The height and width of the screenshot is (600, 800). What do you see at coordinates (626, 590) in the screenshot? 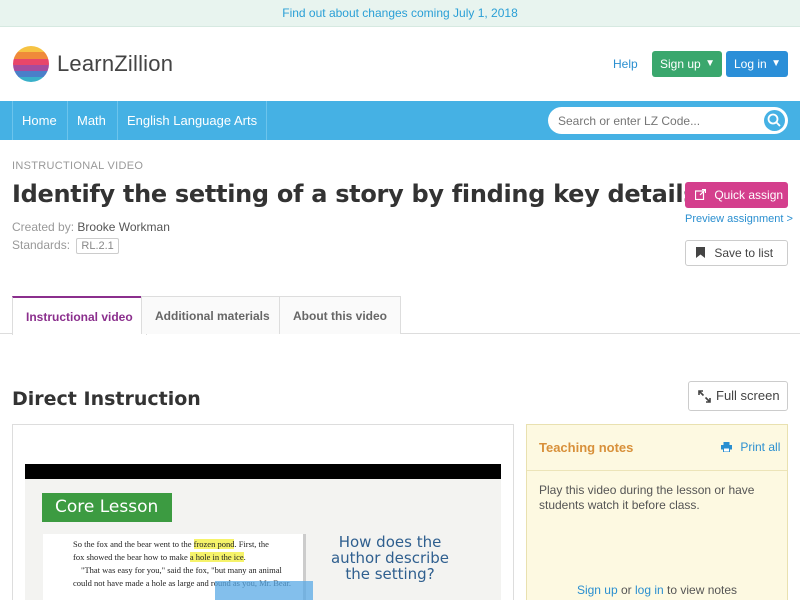
I see `notes-or-text: or` at bounding box center [626, 590].